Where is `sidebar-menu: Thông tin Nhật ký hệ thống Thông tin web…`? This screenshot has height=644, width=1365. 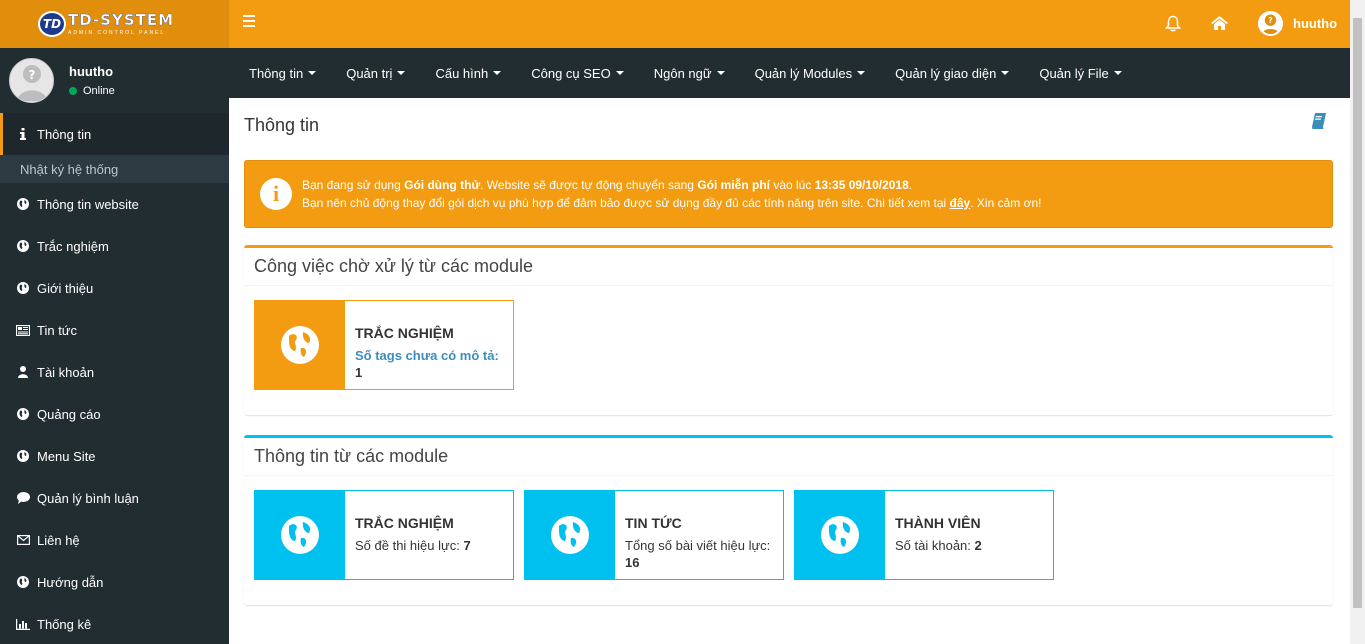 sidebar-menu: Thông tin Nhật ký hệ thống Thông tin web… is located at coordinates (114, 378).